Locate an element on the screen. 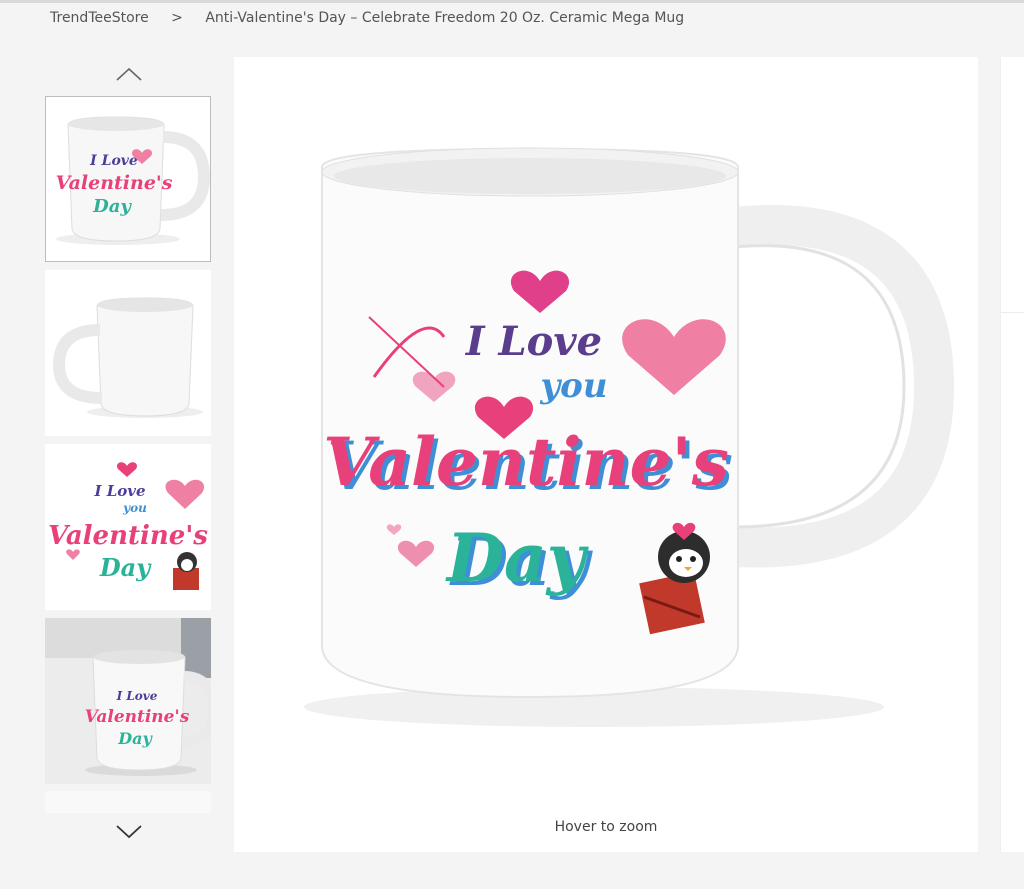 This screenshot has width=1024, height=889. mug-back-thumbnail-image is located at coordinates (127, 357).